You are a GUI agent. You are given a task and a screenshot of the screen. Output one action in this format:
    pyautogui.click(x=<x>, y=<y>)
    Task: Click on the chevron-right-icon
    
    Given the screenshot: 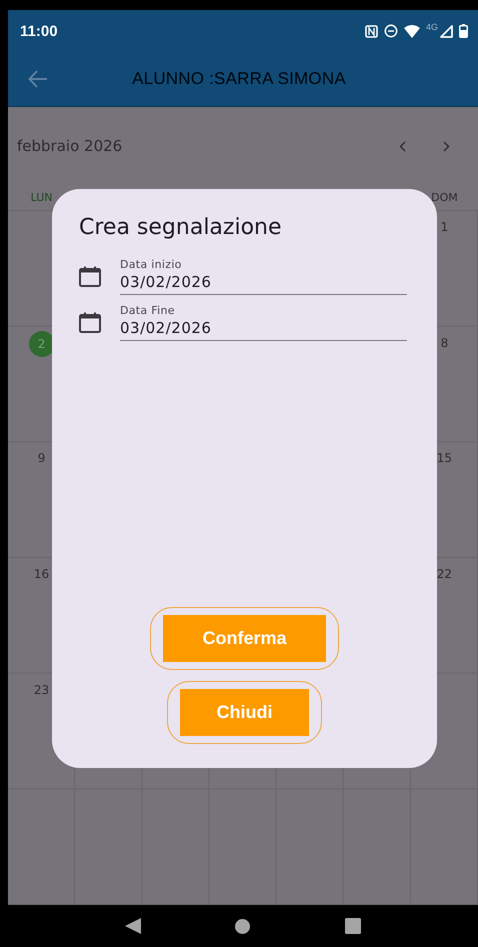 What is the action you would take?
    pyautogui.click(x=446, y=146)
    